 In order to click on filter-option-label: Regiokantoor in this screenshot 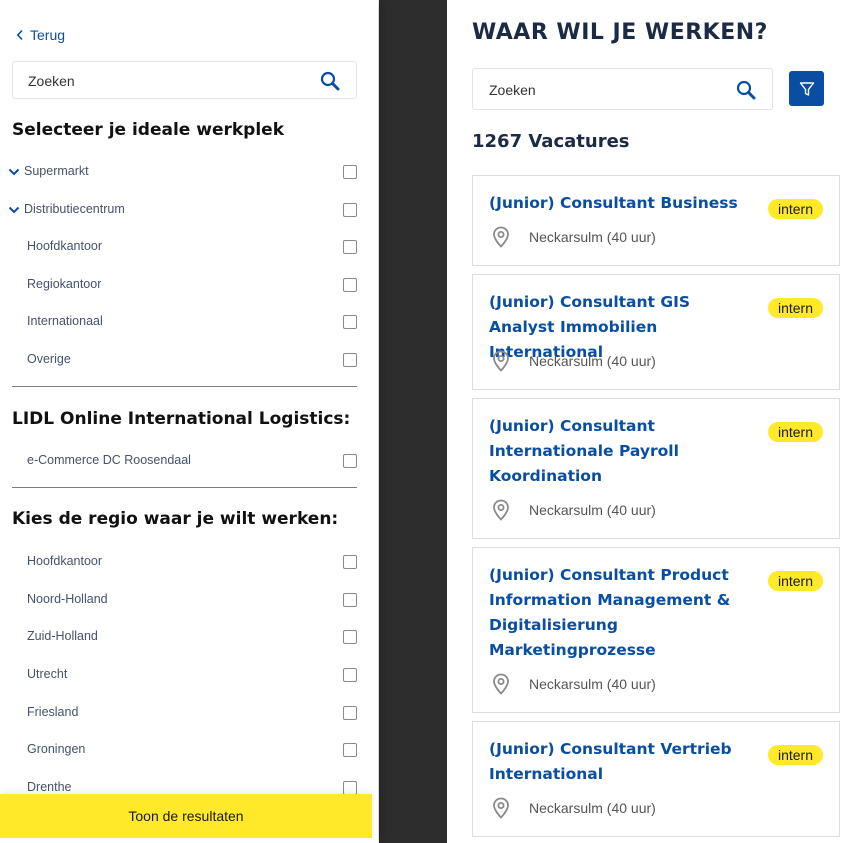, I will do `click(64, 284)`.